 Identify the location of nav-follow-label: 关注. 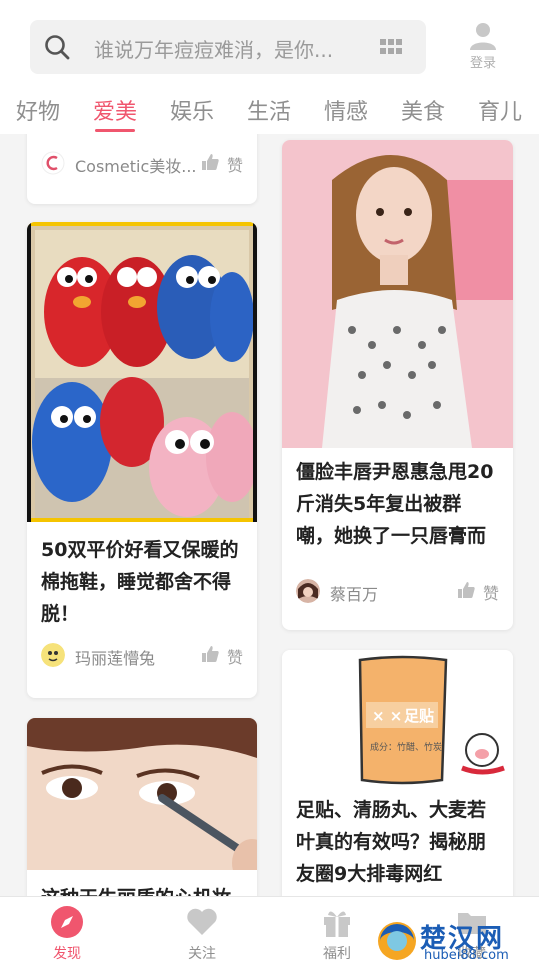
(202, 954).